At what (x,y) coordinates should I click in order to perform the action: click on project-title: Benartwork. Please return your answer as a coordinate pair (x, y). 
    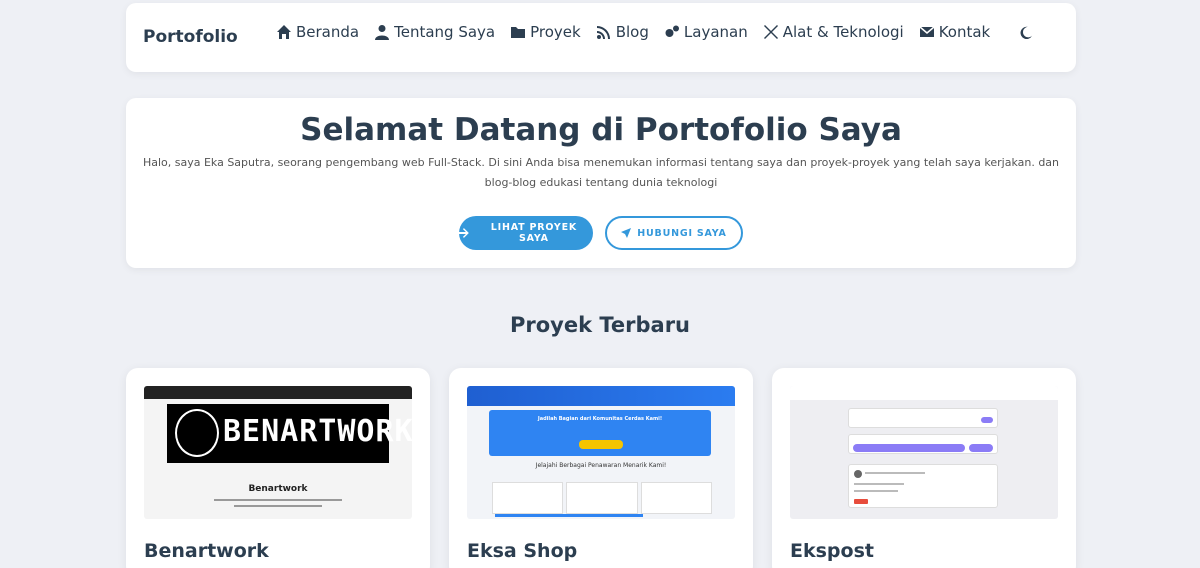
    Looking at the image, I should click on (206, 551).